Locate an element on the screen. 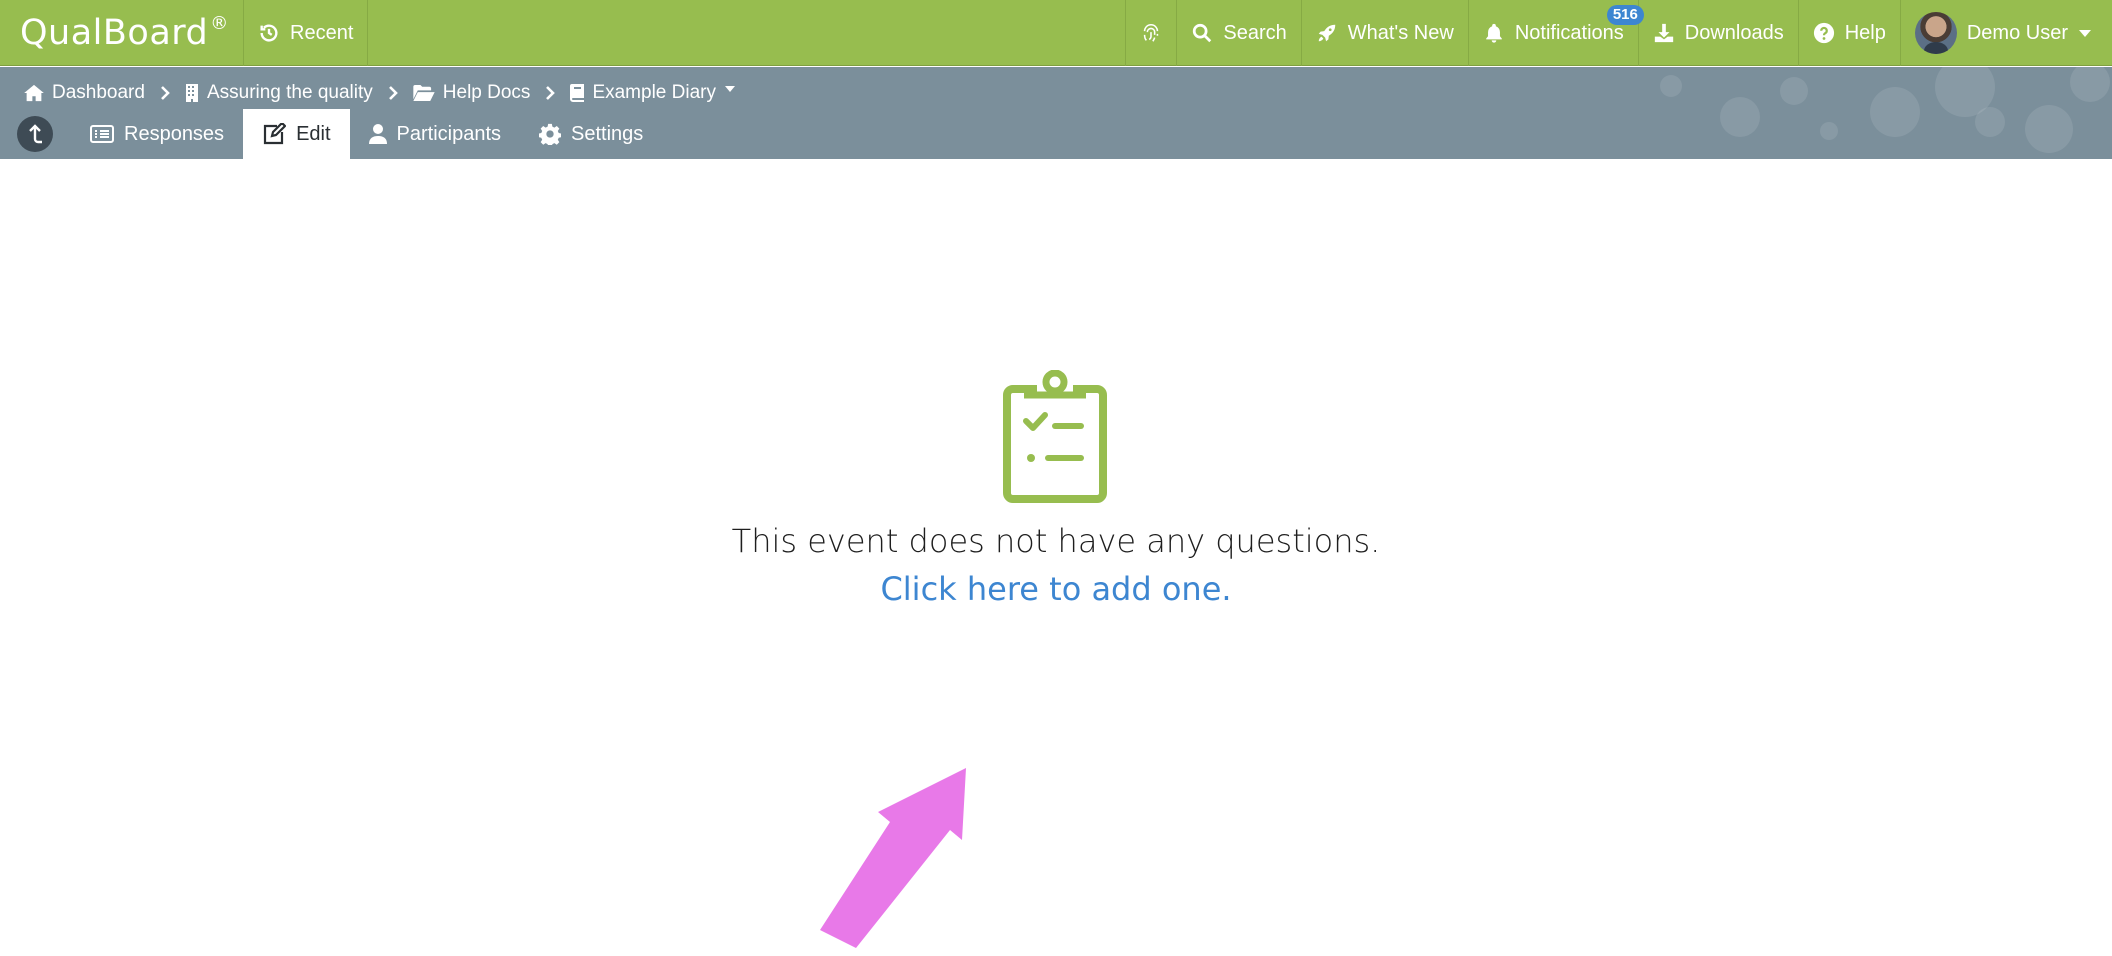  breadcrumb-item-dashboard: Dashboard is located at coordinates (84, 93).